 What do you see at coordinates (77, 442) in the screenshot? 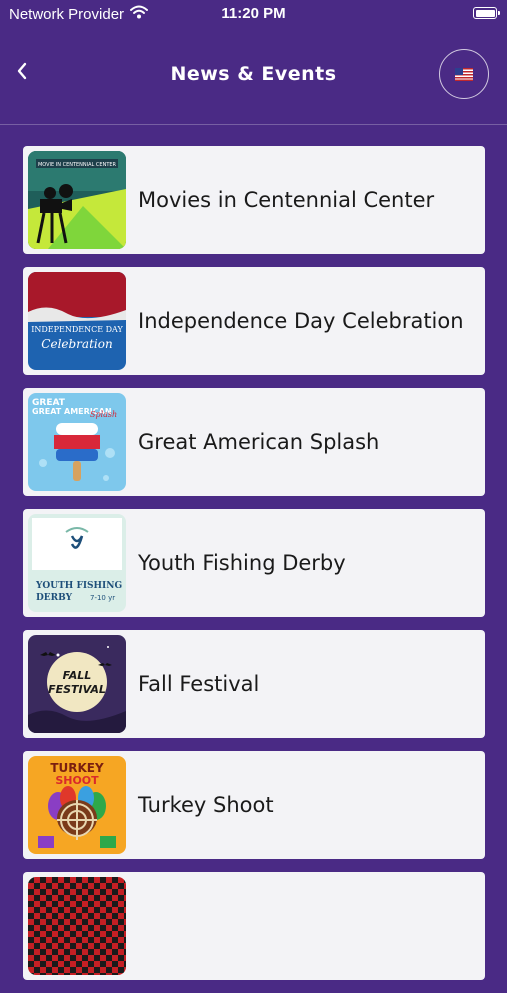
I see `event-thumbnail-great-american-splash: GREAT GREAT AMERICAN Splash` at bounding box center [77, 442].